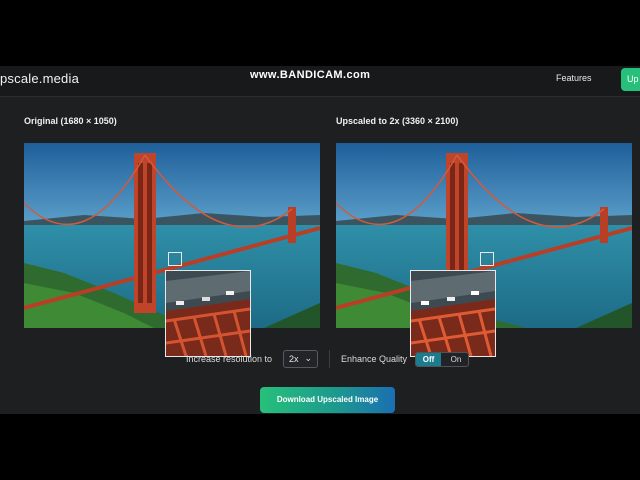  I want to click on resolution-select-value: 2x, so click(294, 359).